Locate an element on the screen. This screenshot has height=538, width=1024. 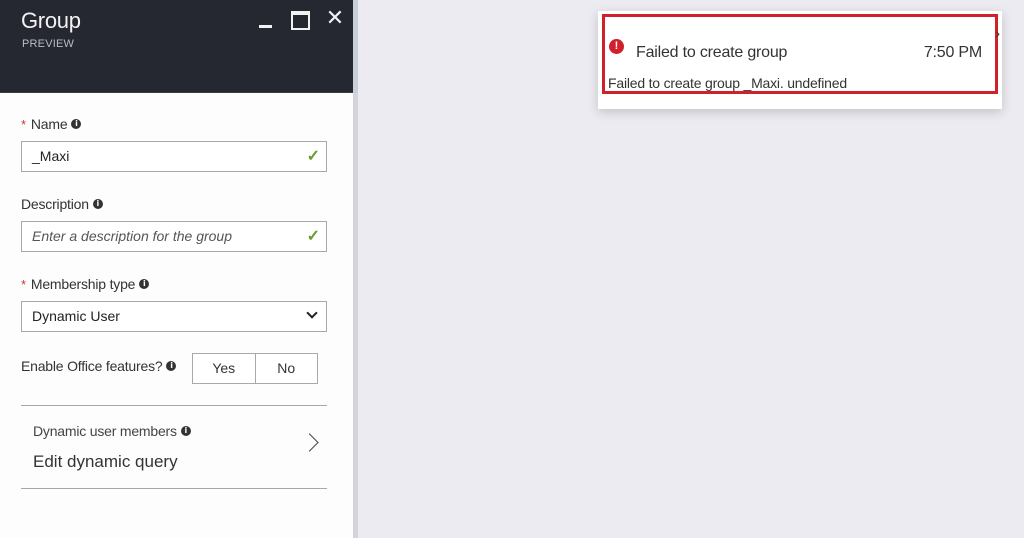
name-input-value: _Maxi is located at coordinates (51, 156).